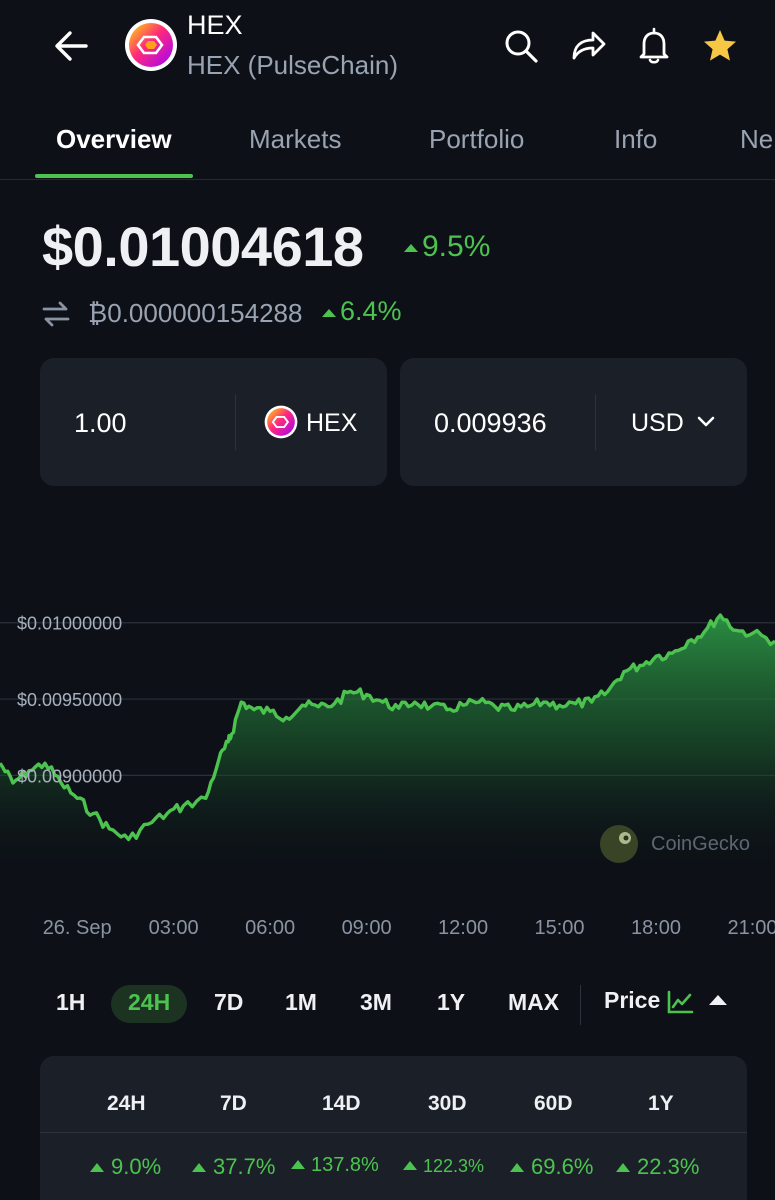  What do you see at coordinates (292, 65) in the screenshot?
I see `coin-subtitle: HEX (PulseChain)` at bounding box center [292, 65].